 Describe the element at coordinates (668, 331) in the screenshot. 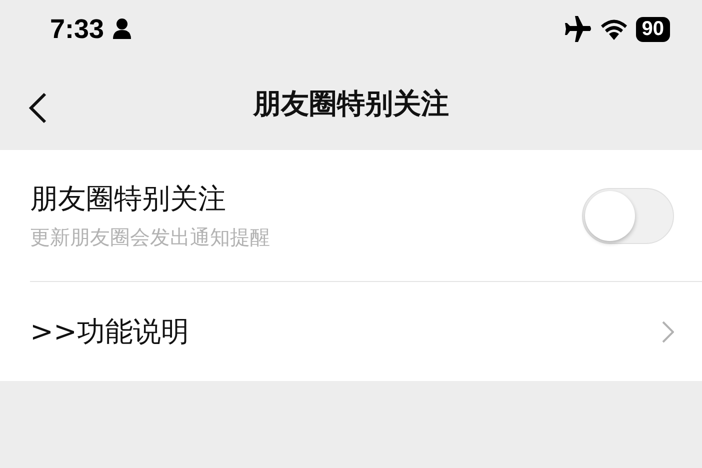

I see `chevron-icon` at that location.